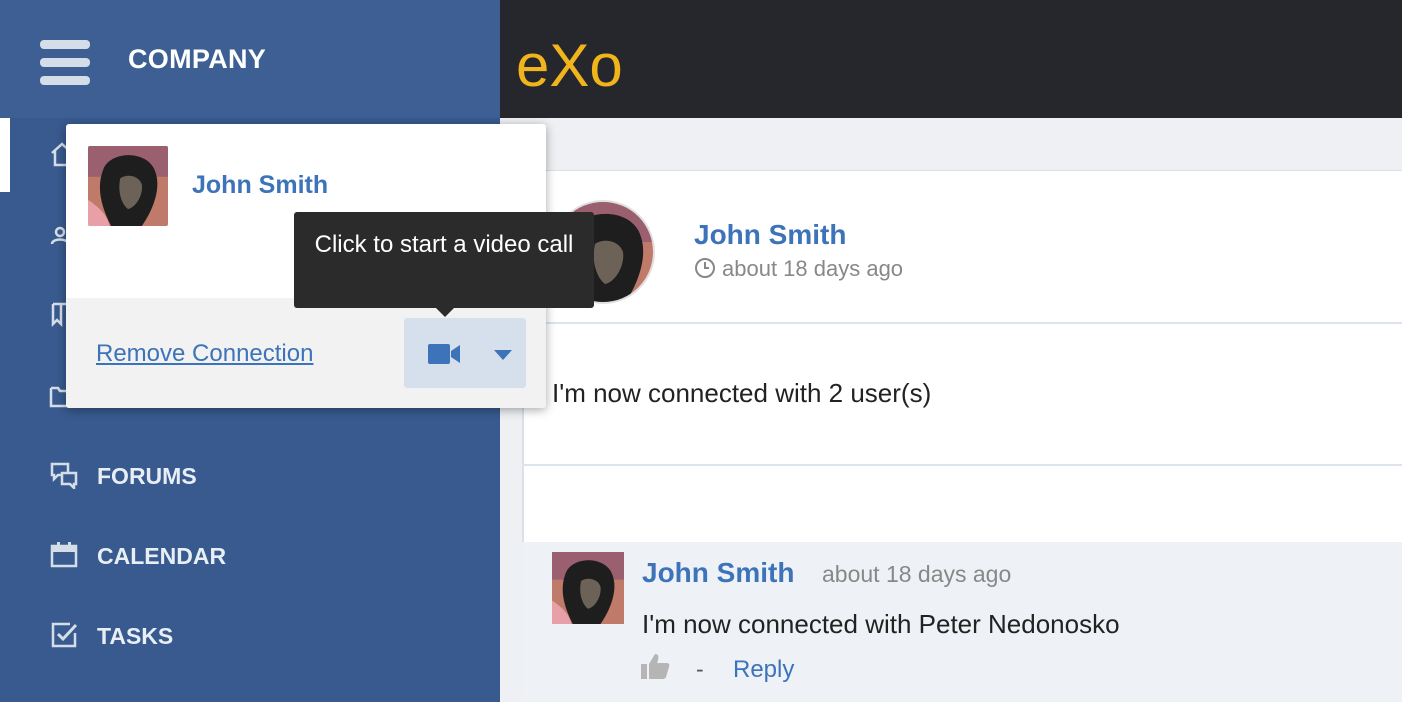 The height and width of the screenshot is (702, 1402). I want to click on post-timestamp: about 18 days ago, so click(798, 269).